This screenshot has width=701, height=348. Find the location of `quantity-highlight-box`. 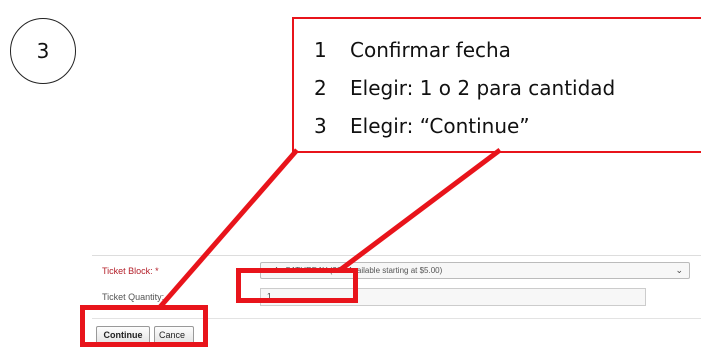

quantity-highlight-box is located at coordinates (297, 285).